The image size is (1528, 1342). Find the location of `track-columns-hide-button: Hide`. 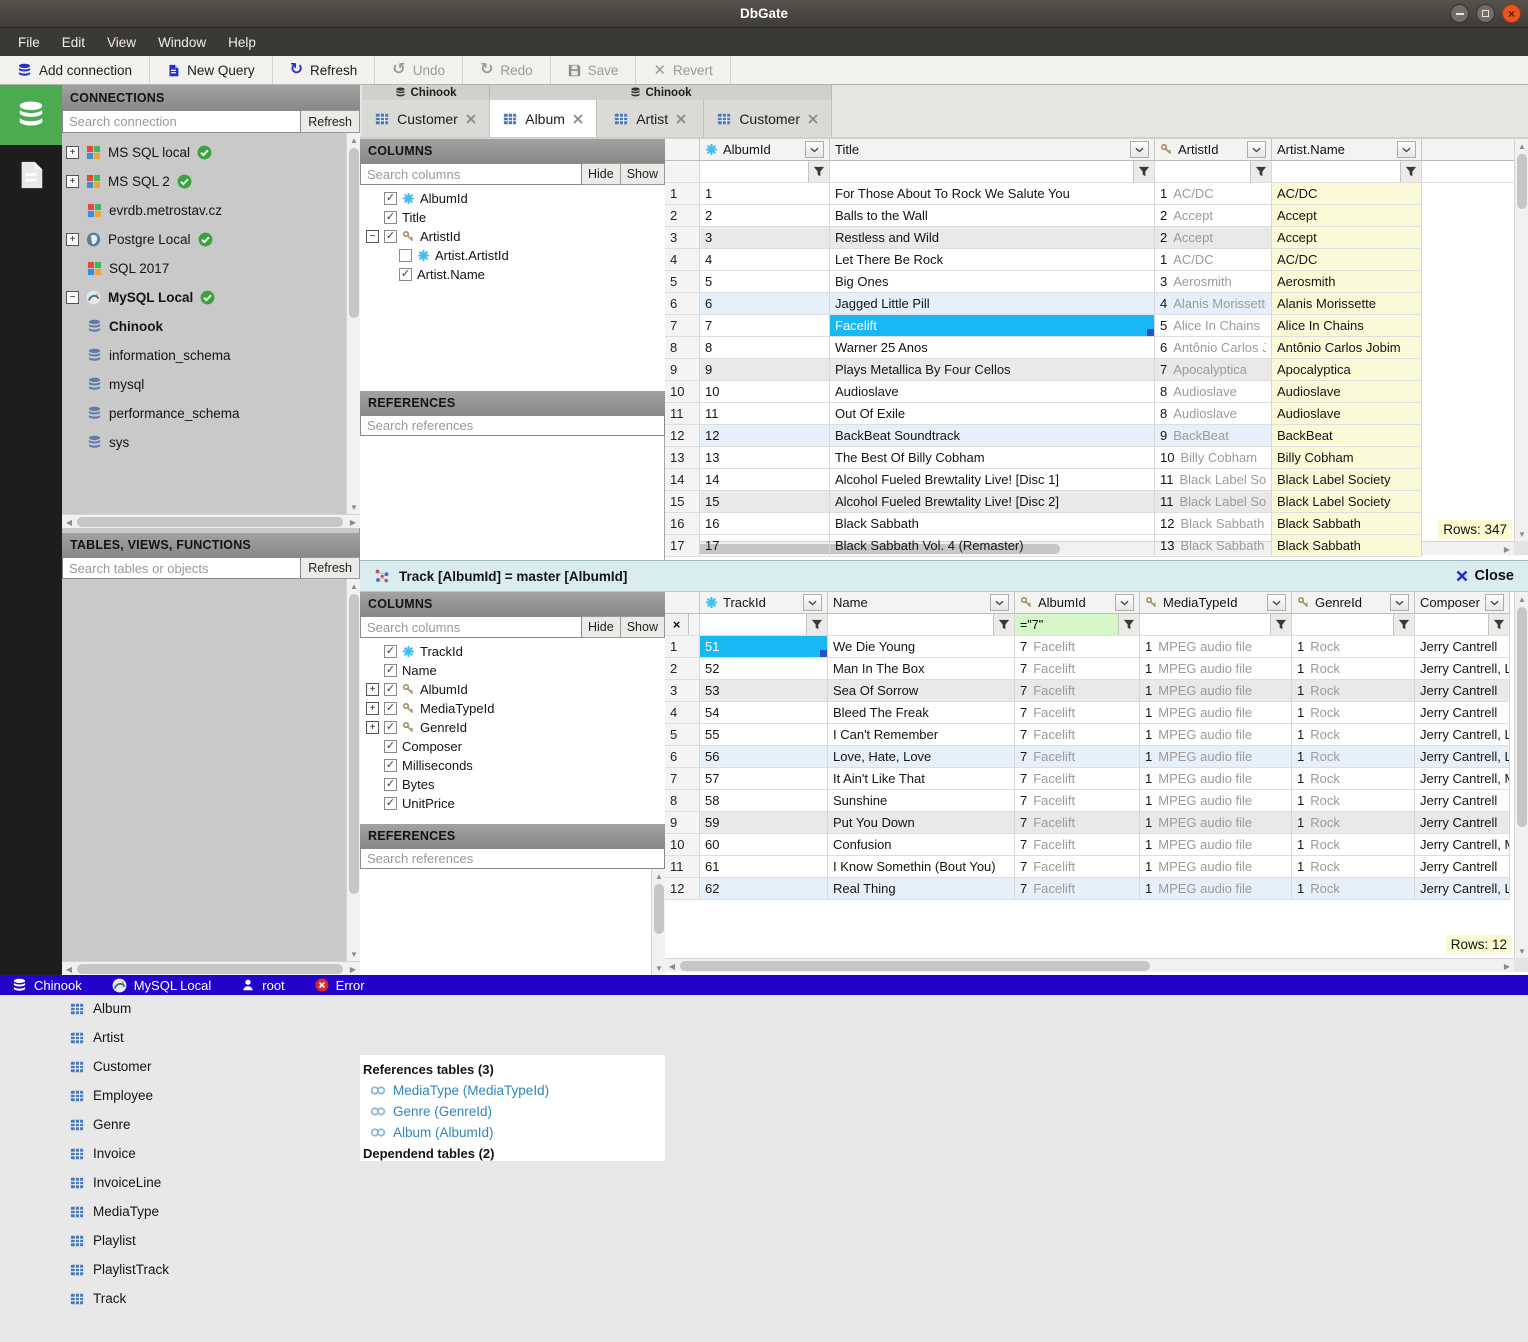

track-columns-hide-button: Hide is located at coordinates (601, 627).